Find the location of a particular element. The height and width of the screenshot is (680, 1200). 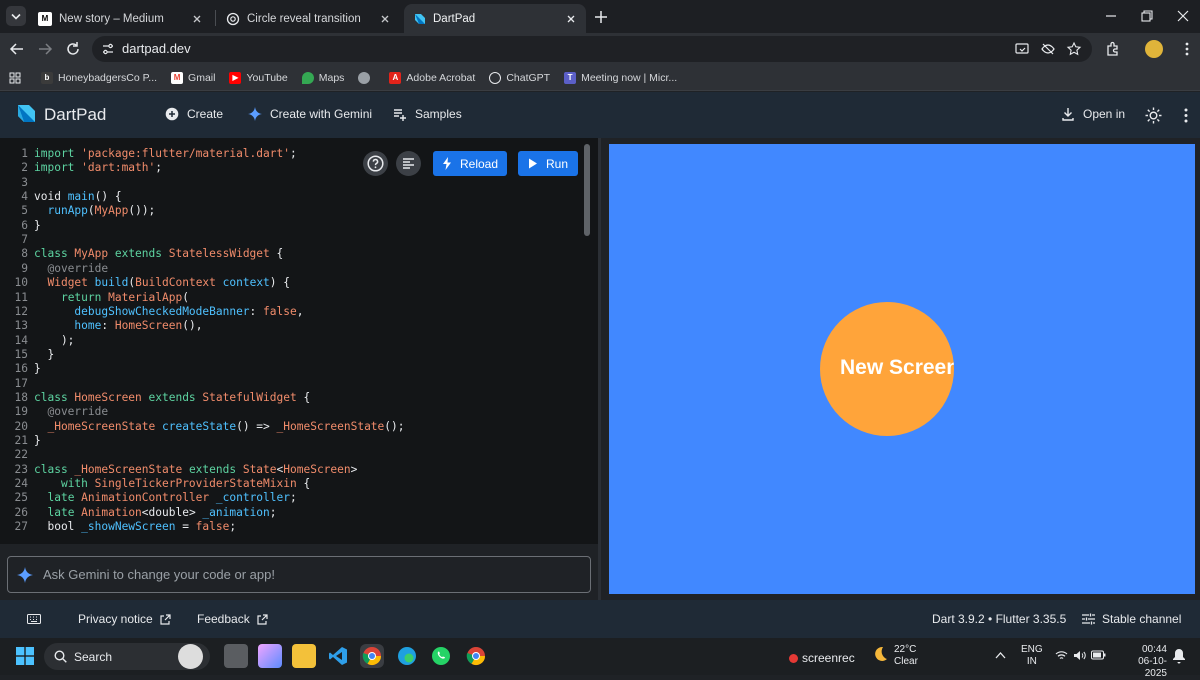

site-info-icon is located at coordinates (108, 49).